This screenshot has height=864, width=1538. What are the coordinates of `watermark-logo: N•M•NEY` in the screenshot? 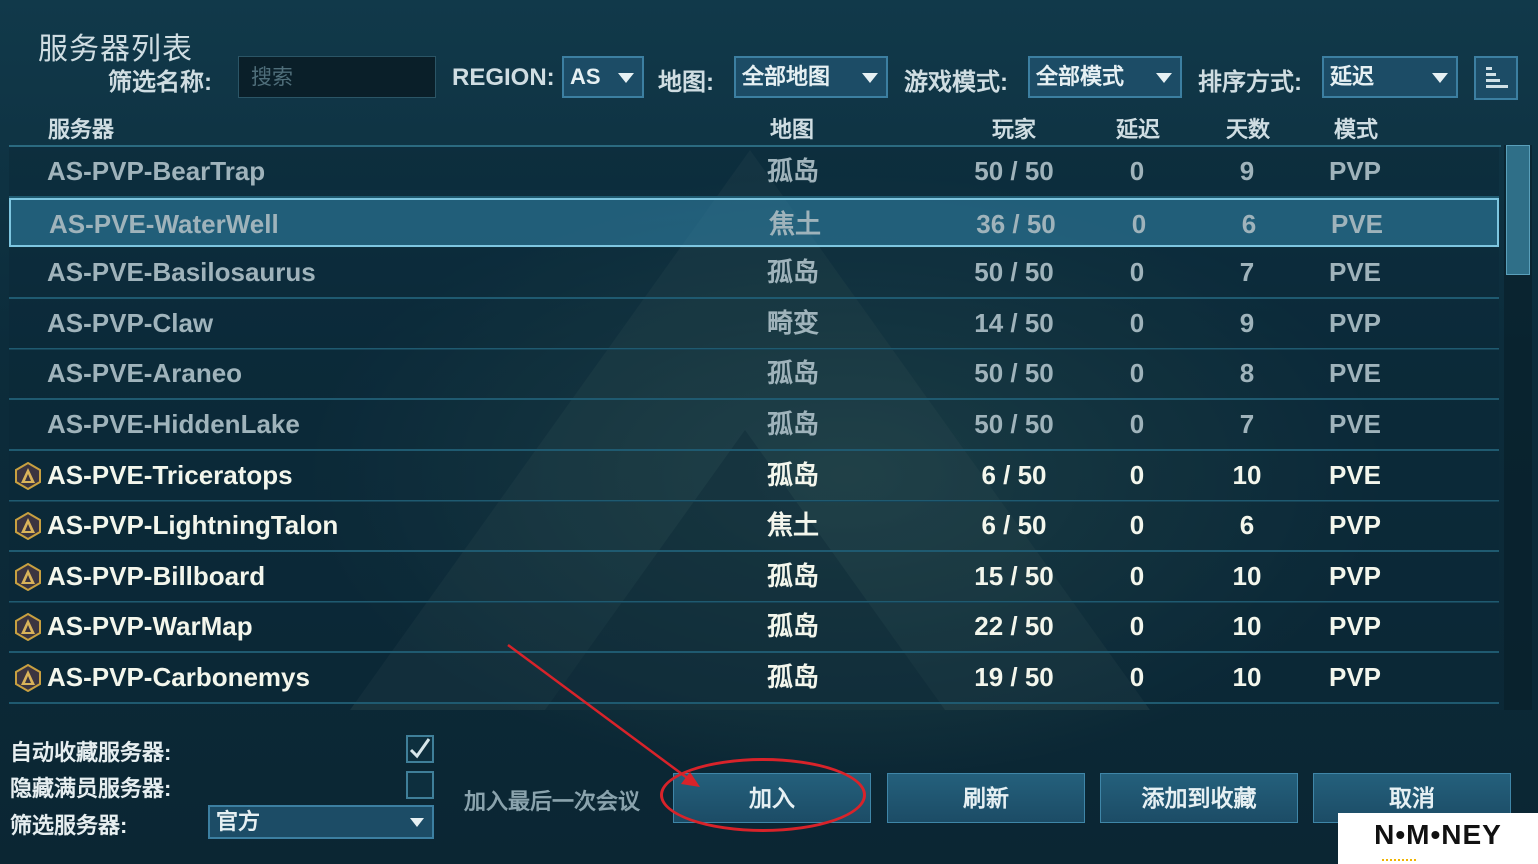 It's located at (1438, 838).